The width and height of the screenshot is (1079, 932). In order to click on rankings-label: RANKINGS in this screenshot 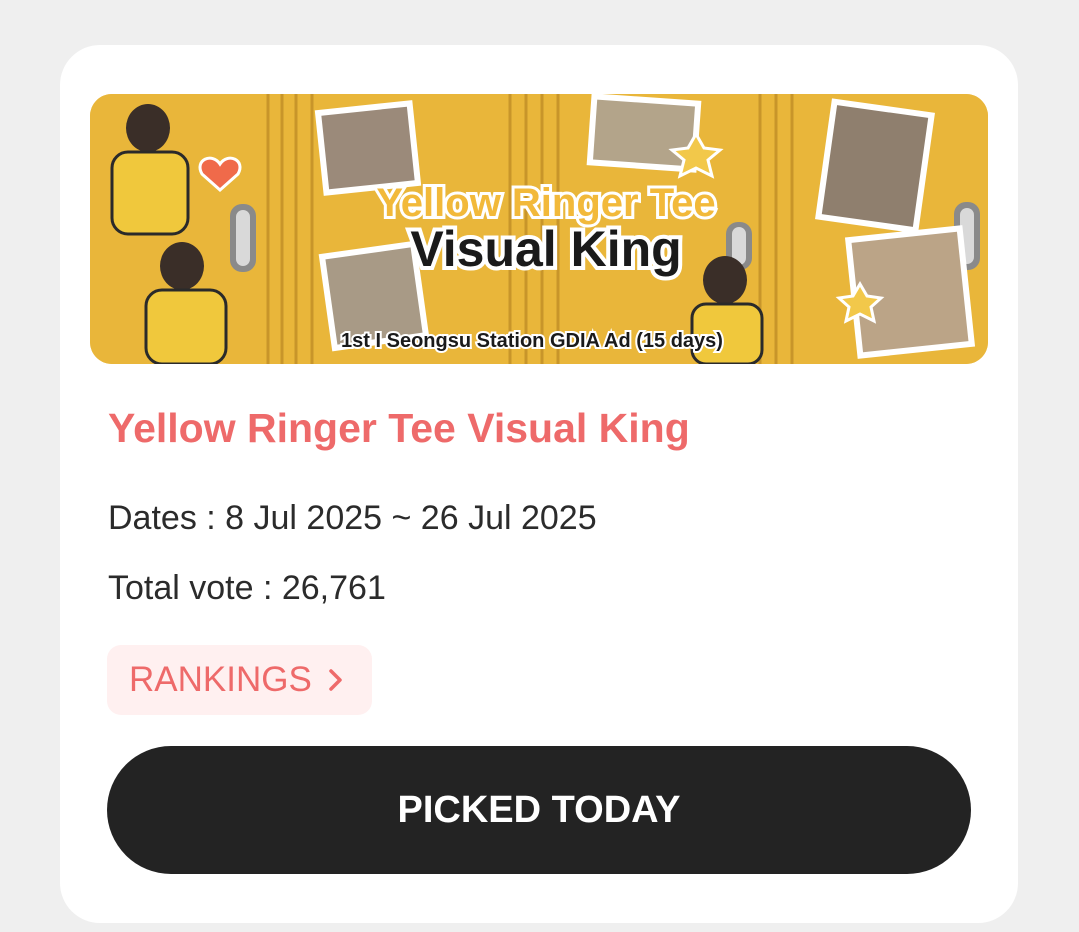, I will do `click(220, 679)`.